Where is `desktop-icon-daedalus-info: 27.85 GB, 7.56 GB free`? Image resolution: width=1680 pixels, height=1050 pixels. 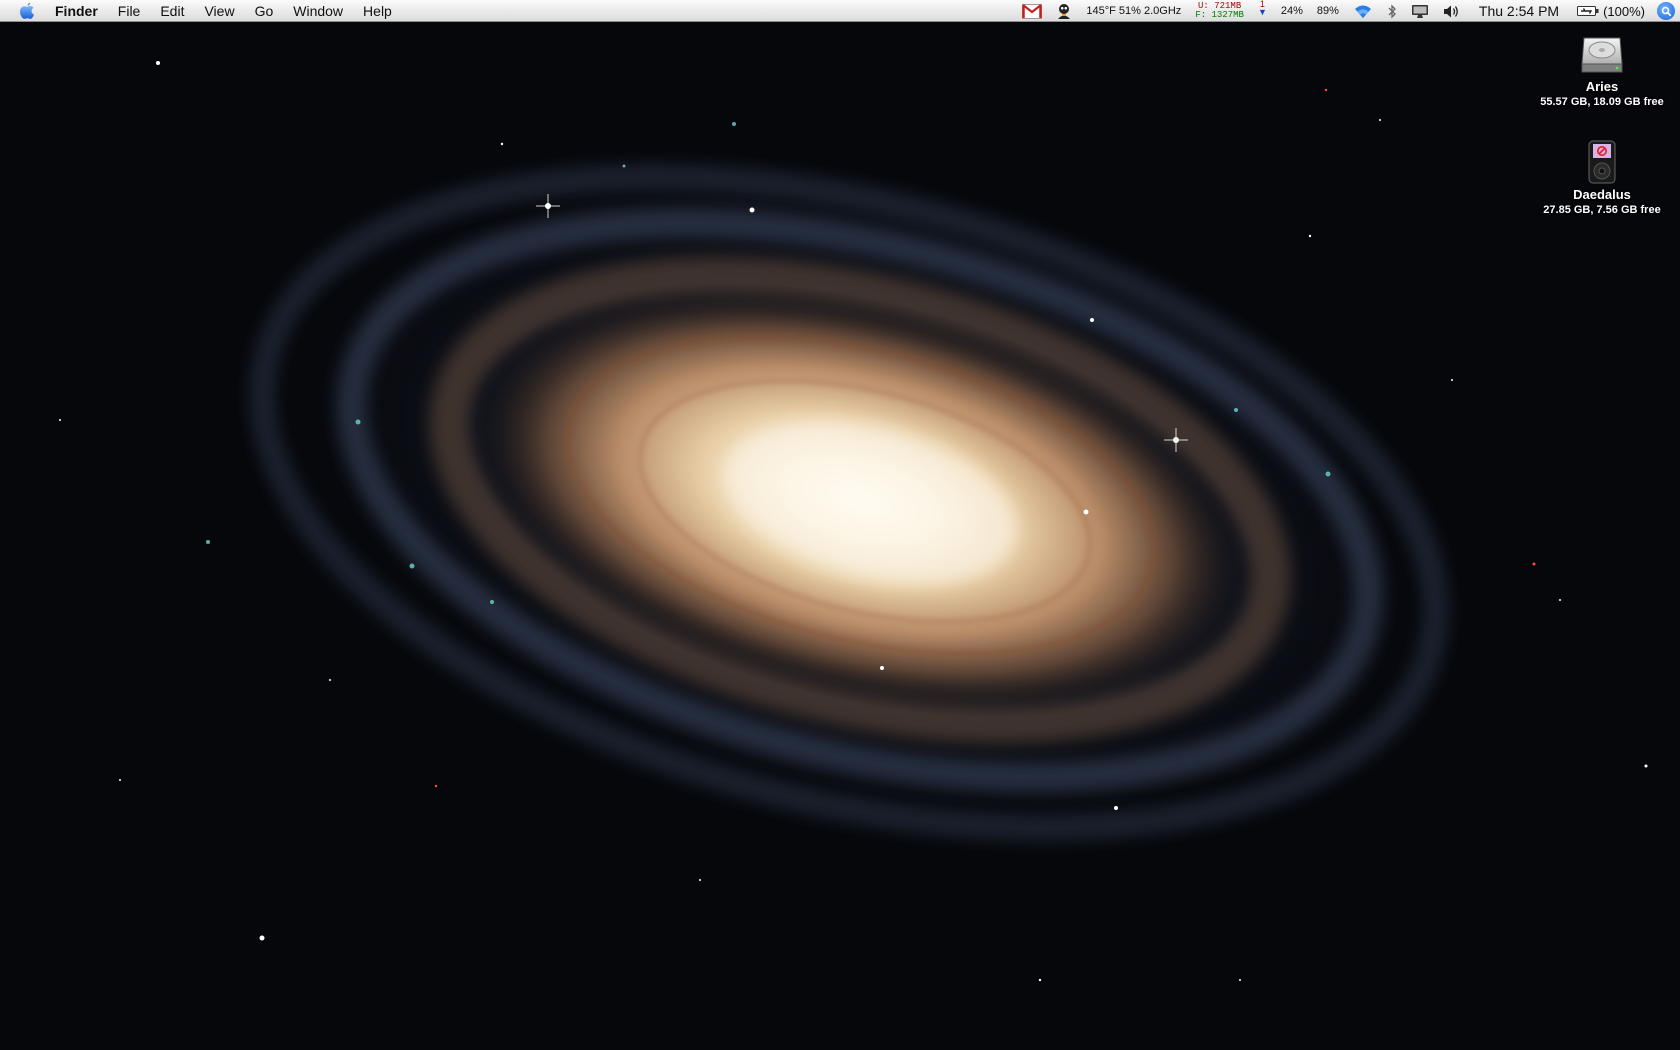 desktop-icon-daedalus-info: 27.85 GB, 7.56 GB free is located at coordinates (1602, 210).